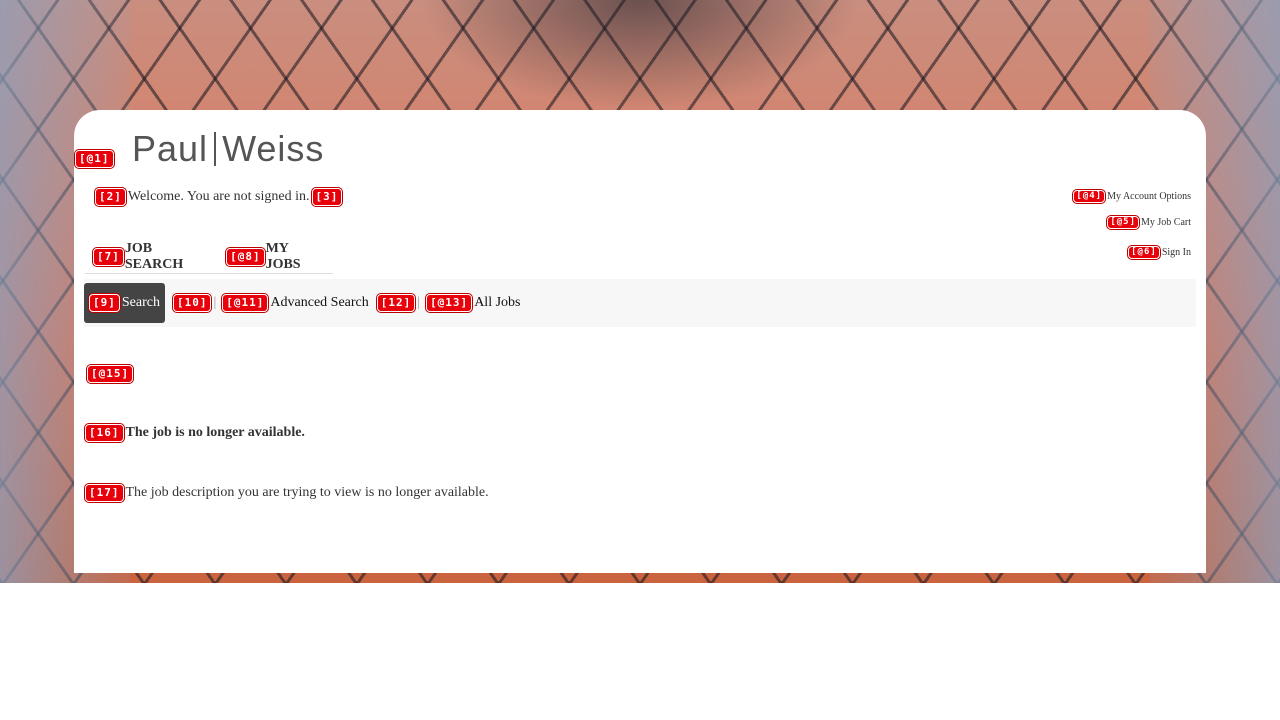 The width and height of the screenshot is (1280, 720). I want to click on search-button: [9] Search, so click(124, 303).